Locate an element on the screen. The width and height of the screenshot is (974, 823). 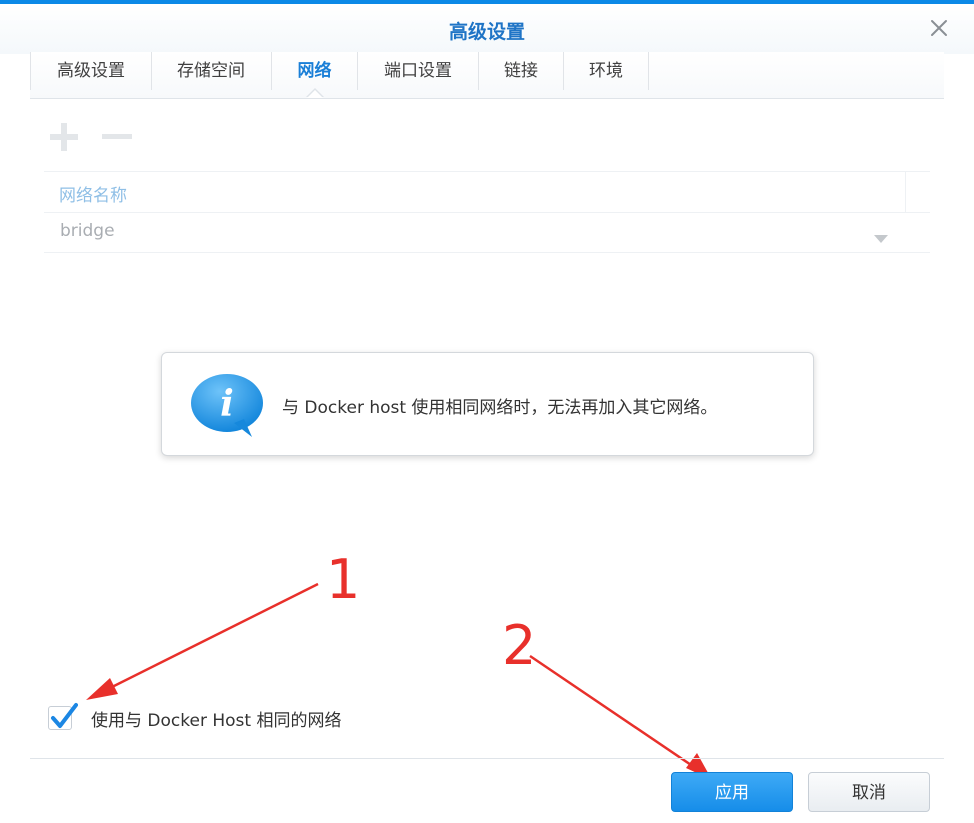
cancel-button: 取消 is located at coordinates (869, 792).